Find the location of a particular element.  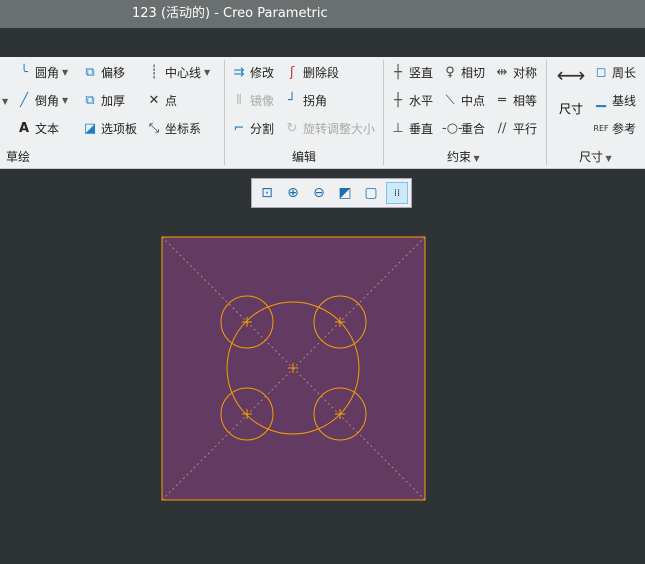

vertical-constraint-button: ┼ 竖直 is located at coordinates (411, 72).